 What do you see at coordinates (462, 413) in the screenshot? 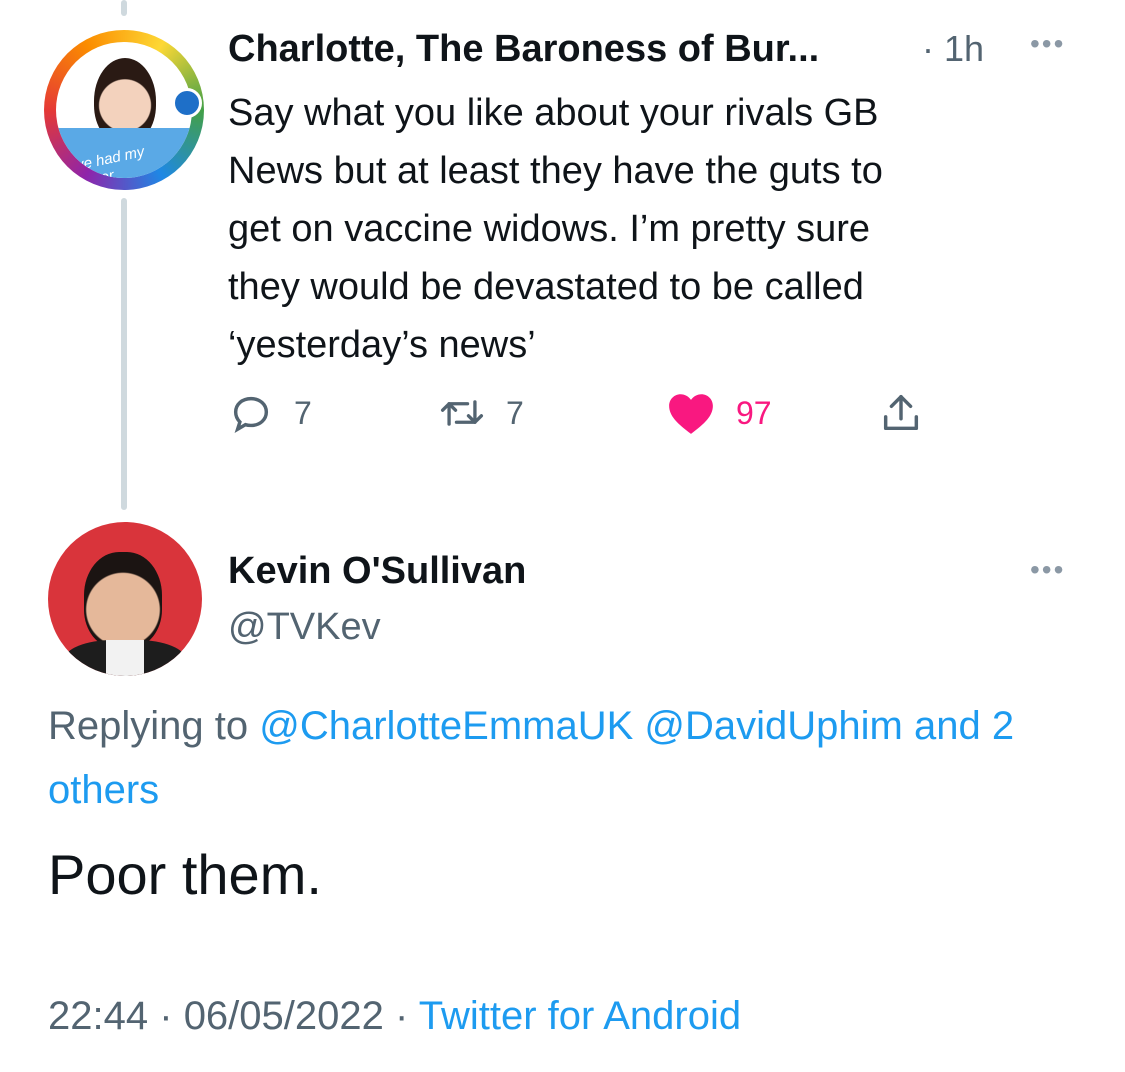
I see `retweet-icon` at bounding box center [462, 413].